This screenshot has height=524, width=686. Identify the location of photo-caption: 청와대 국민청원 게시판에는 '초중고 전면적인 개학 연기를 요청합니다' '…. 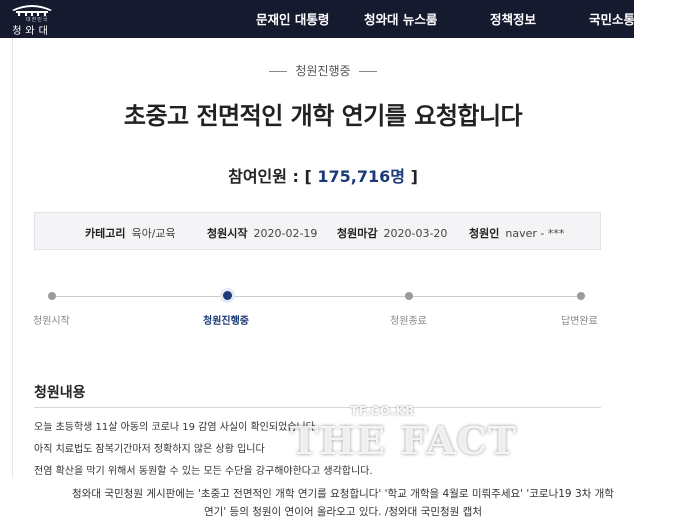
(343, 503).